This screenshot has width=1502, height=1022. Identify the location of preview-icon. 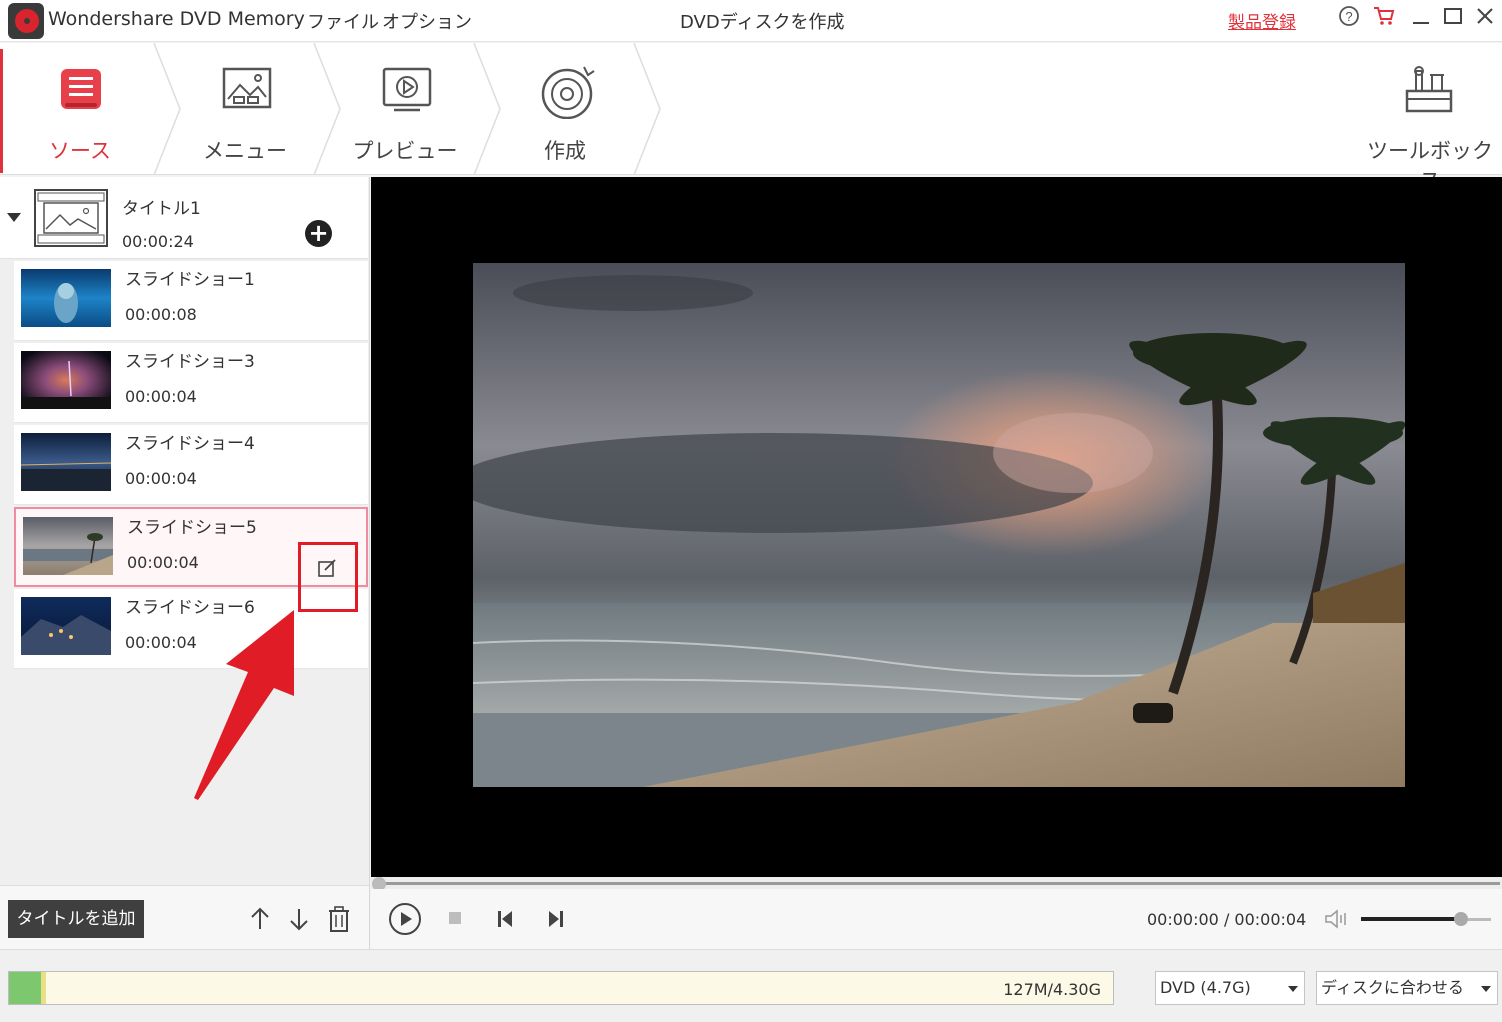
(407, 89).